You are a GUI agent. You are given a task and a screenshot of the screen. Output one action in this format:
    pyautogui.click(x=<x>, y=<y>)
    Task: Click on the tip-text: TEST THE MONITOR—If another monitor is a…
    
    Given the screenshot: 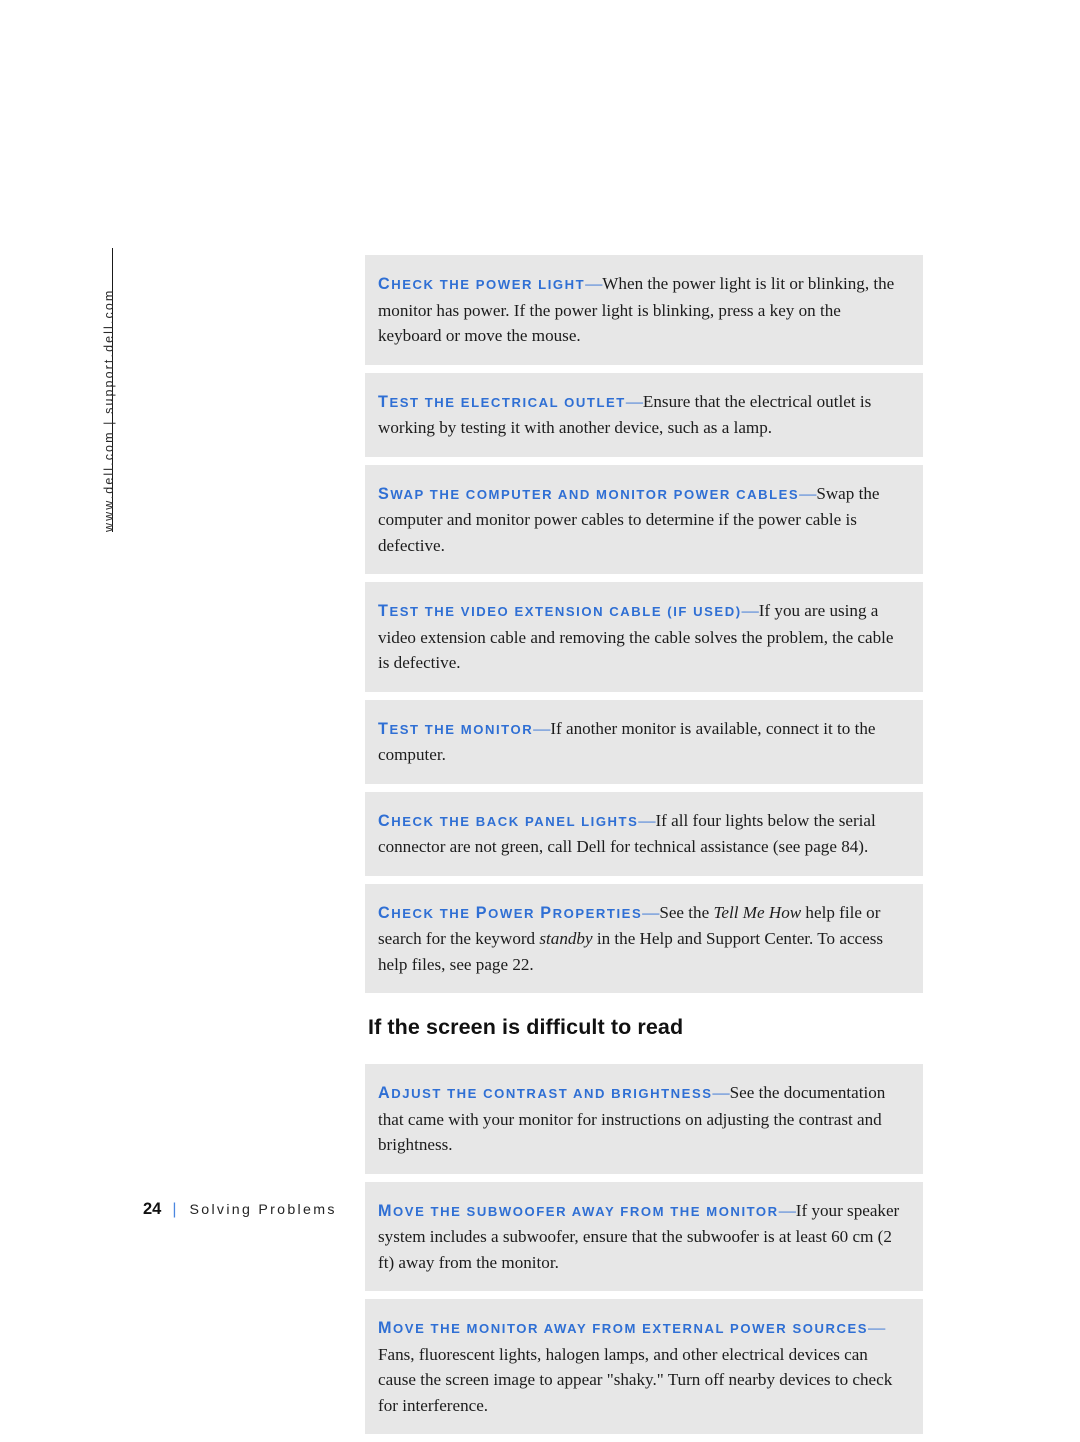 What is the action you would take?
    pyautogui.click(x=642, y=742)
    